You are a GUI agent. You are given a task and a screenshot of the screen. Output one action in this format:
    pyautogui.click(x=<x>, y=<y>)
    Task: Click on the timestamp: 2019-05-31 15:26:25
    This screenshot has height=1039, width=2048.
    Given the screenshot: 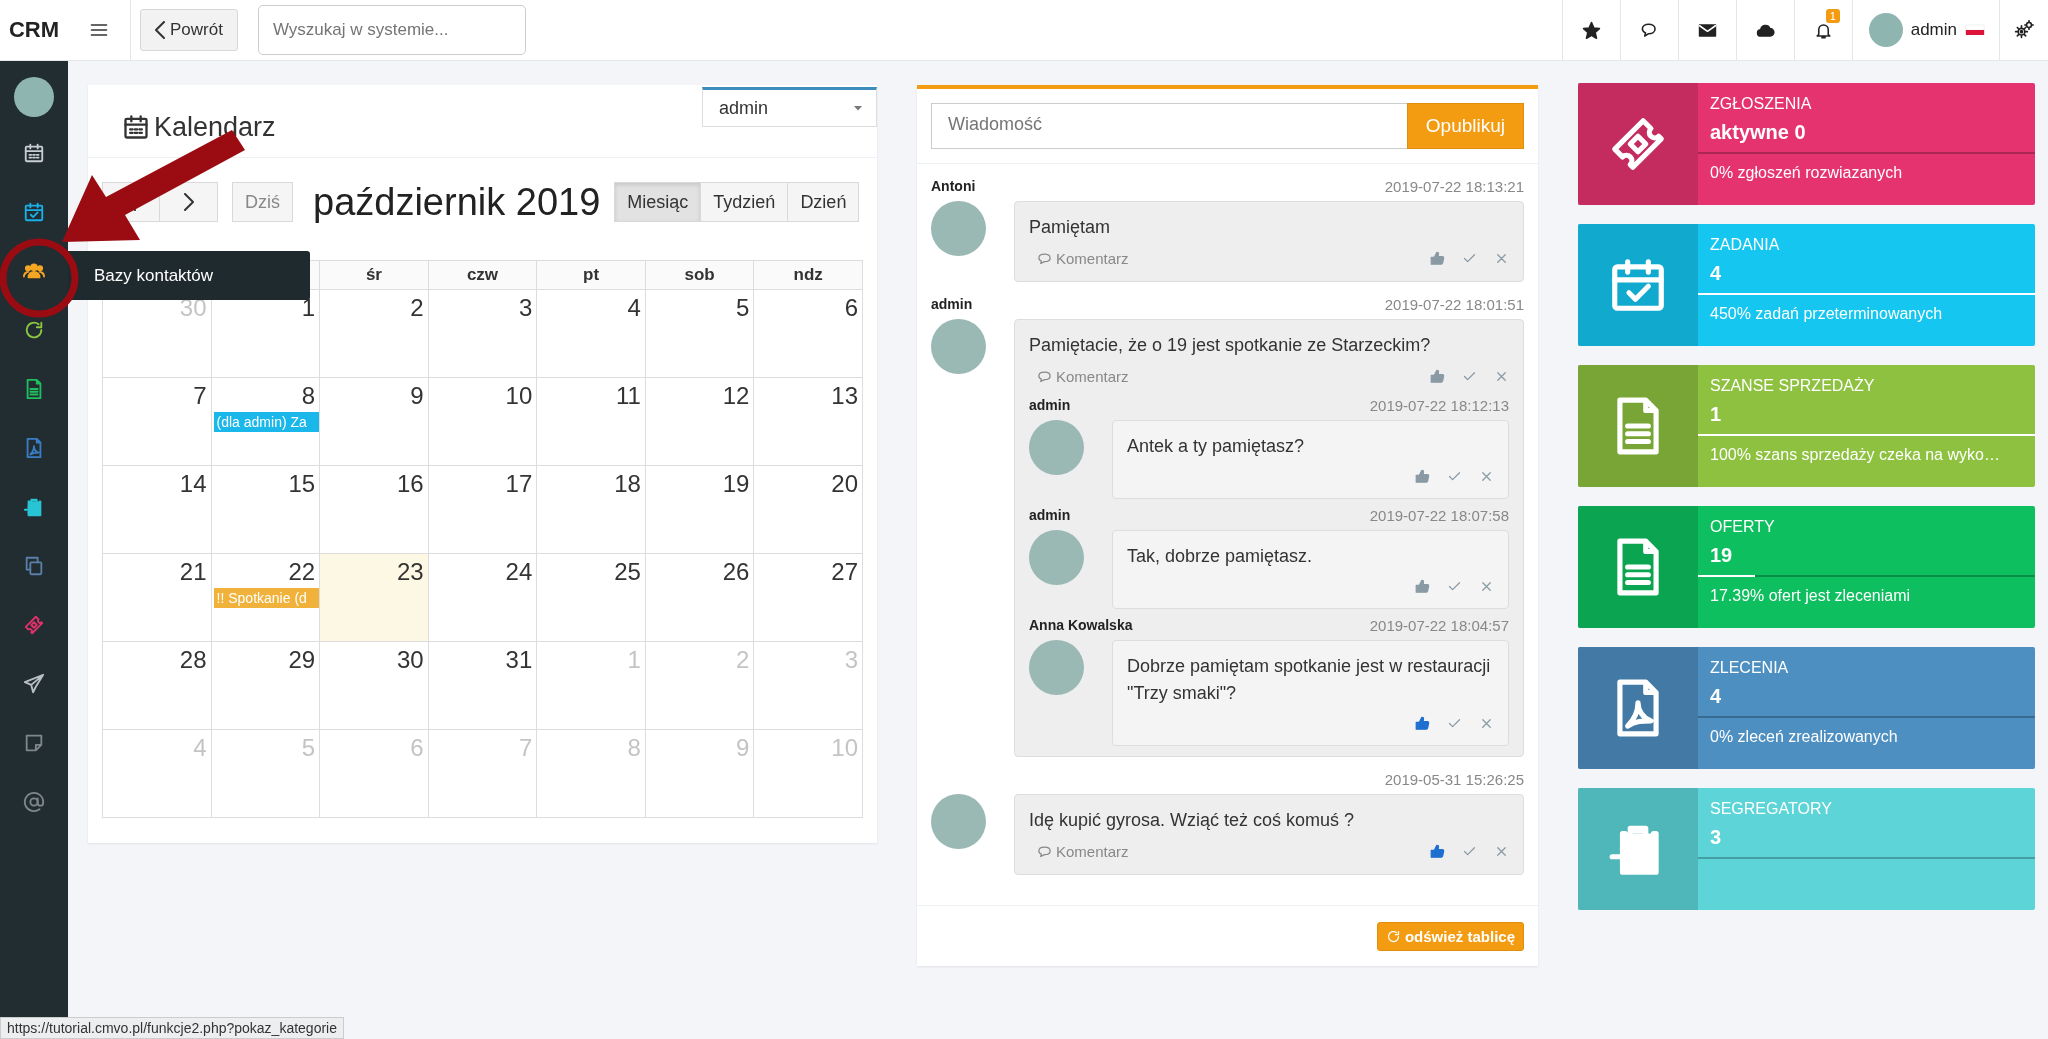 What is the action you would take?
    pyautogui.click(x=1454, y=780)
    